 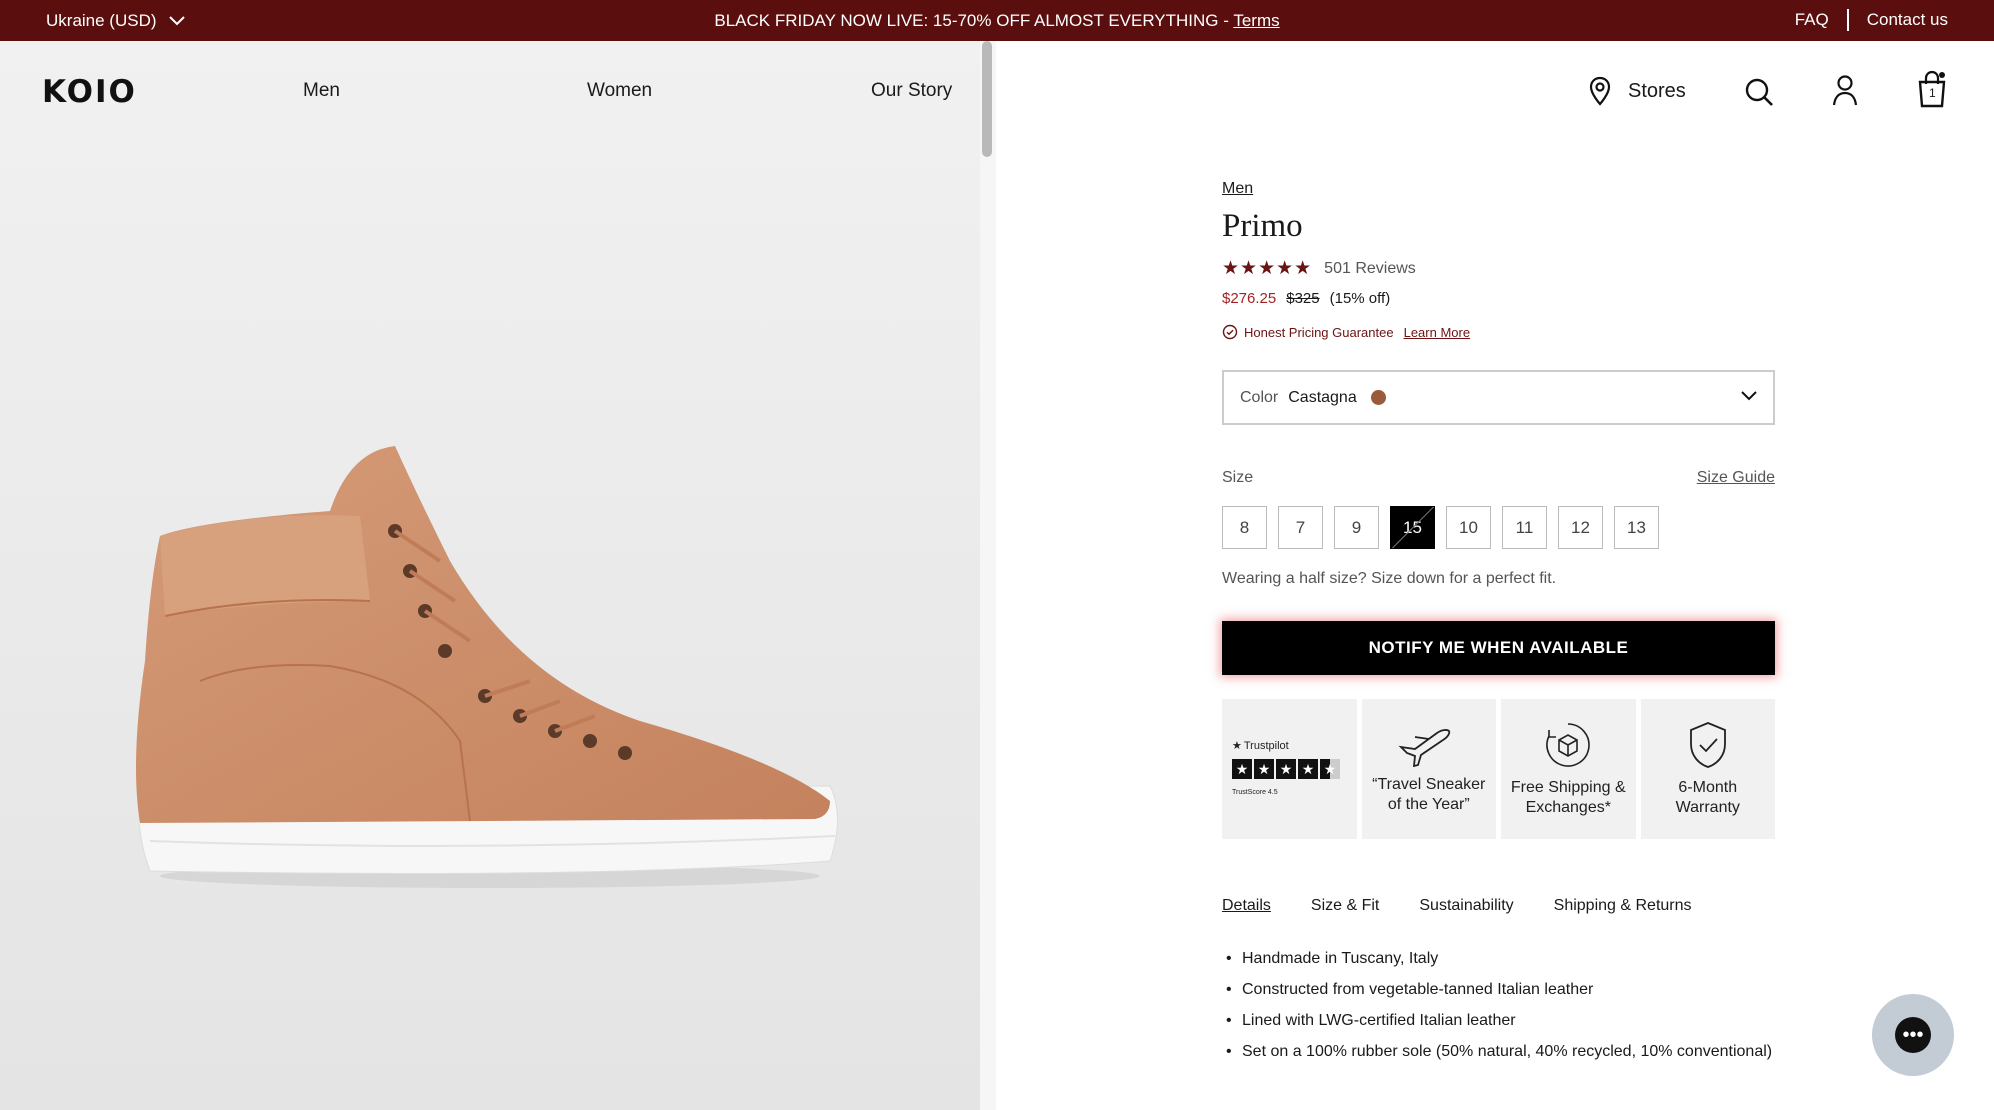 I want to click on color-swatch, so click(x=1378, y=397).